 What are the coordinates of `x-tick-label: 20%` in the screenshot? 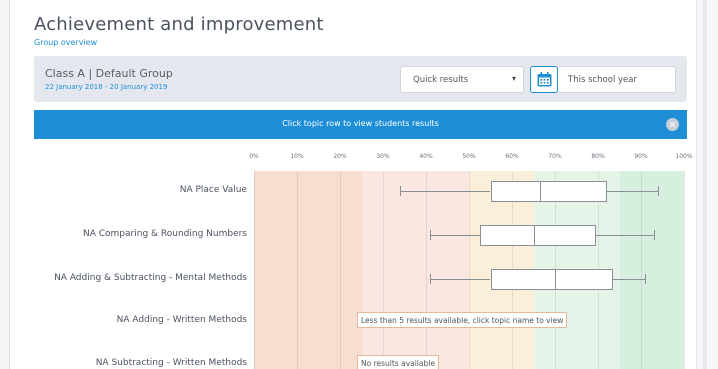 It's located at (340, 156).